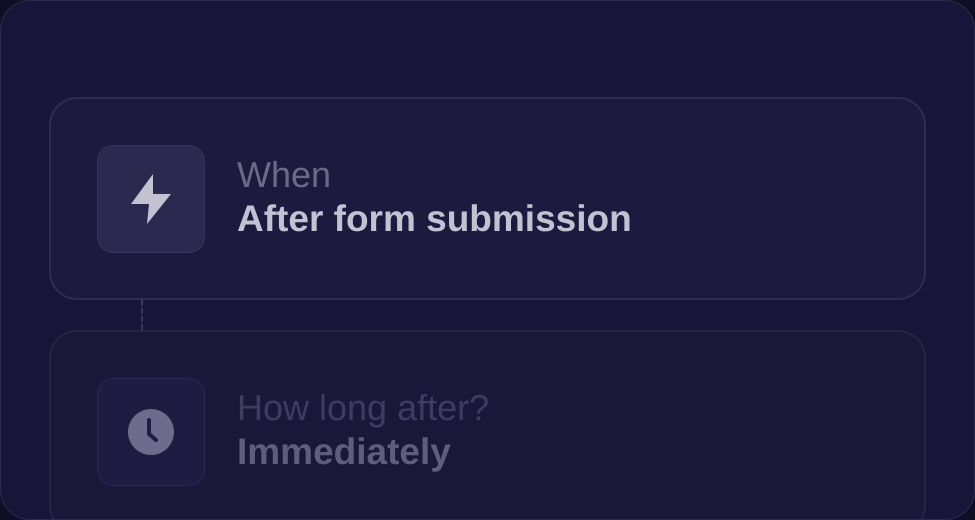  I want to click on step-label: When, so click(284, 175).